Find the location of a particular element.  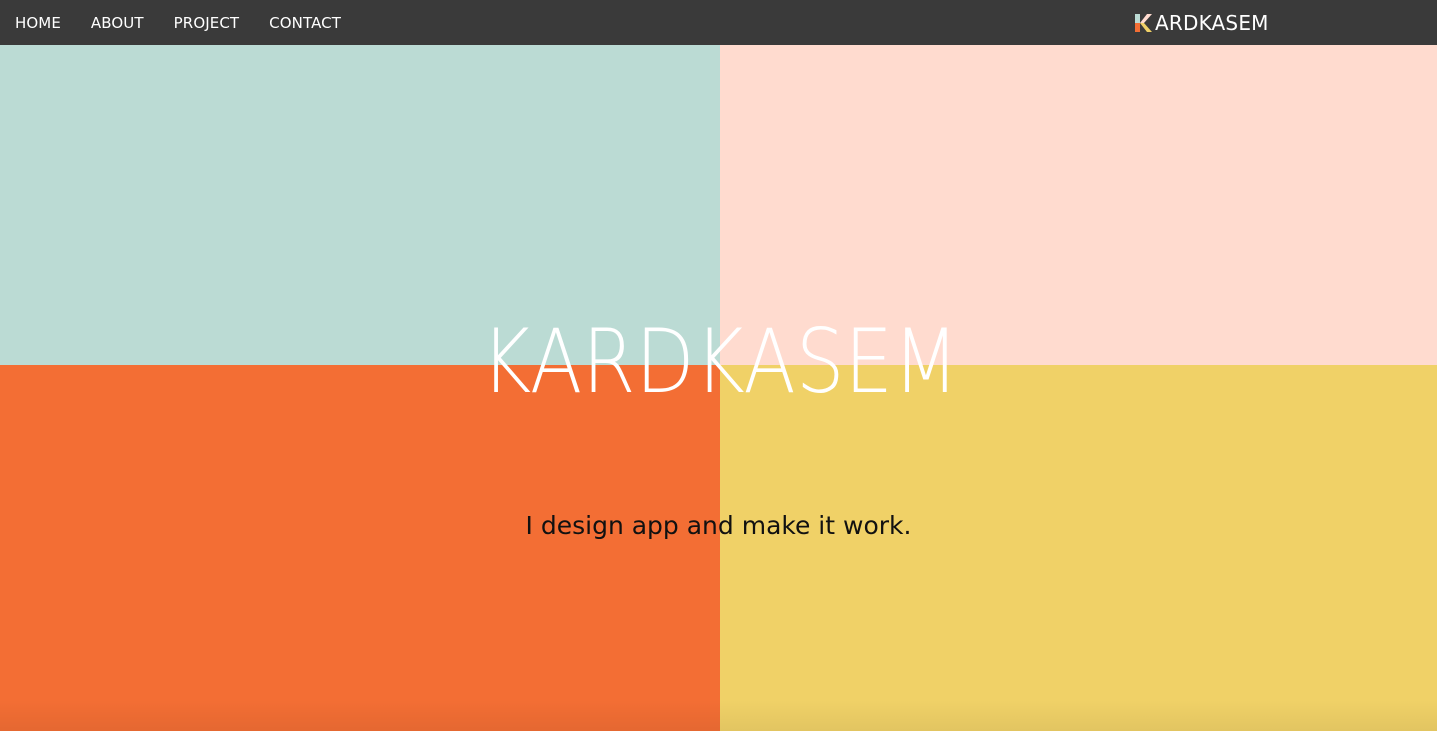

brand-logo: ARDKASEM is located at coordinates (1201, 22).